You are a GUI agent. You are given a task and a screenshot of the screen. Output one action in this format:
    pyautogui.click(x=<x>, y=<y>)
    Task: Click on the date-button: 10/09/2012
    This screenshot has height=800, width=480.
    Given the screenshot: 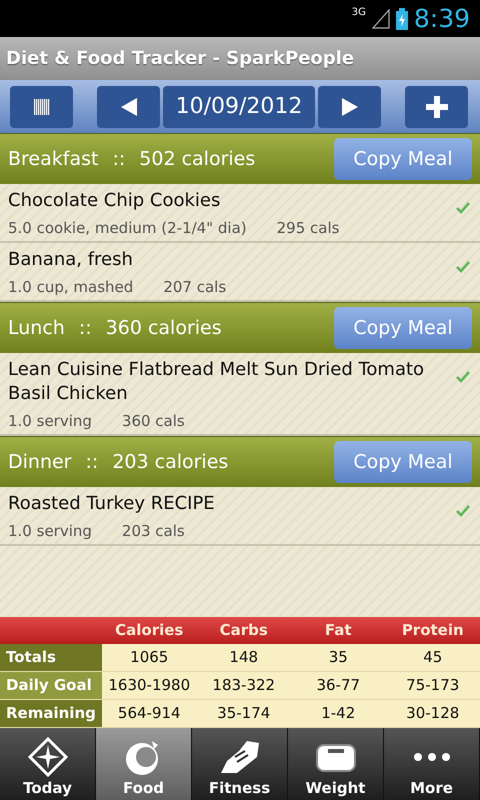 What is the action you would take?
    pyautogui.click(x=239, y=107)
    